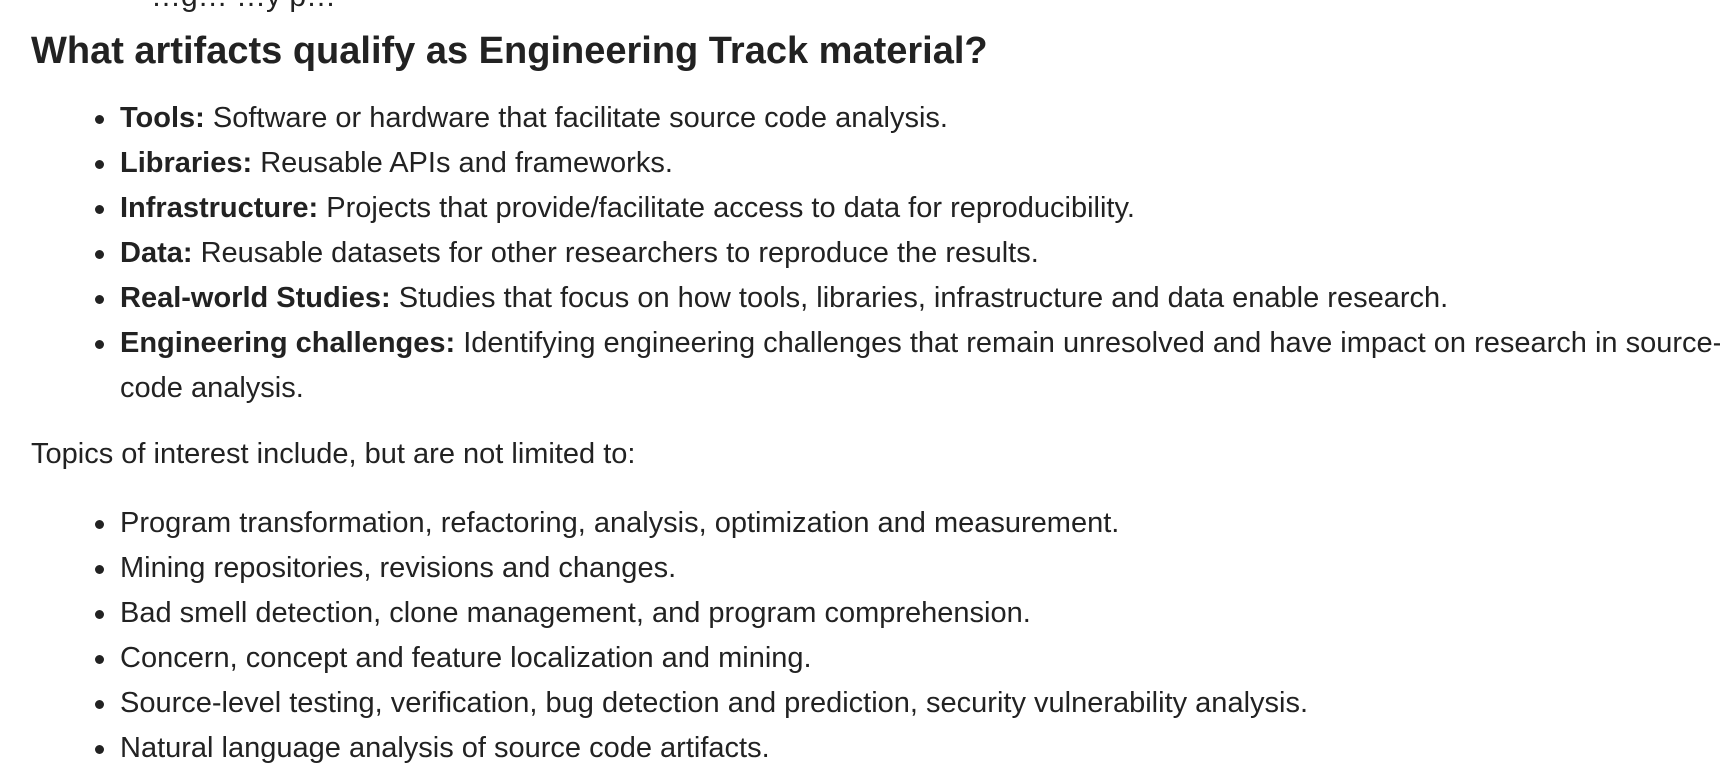  What do you see at coordinates (219, 208) in the screenshot?
I see `item-label: Infrastructure:` at bounding box center [219, 208].